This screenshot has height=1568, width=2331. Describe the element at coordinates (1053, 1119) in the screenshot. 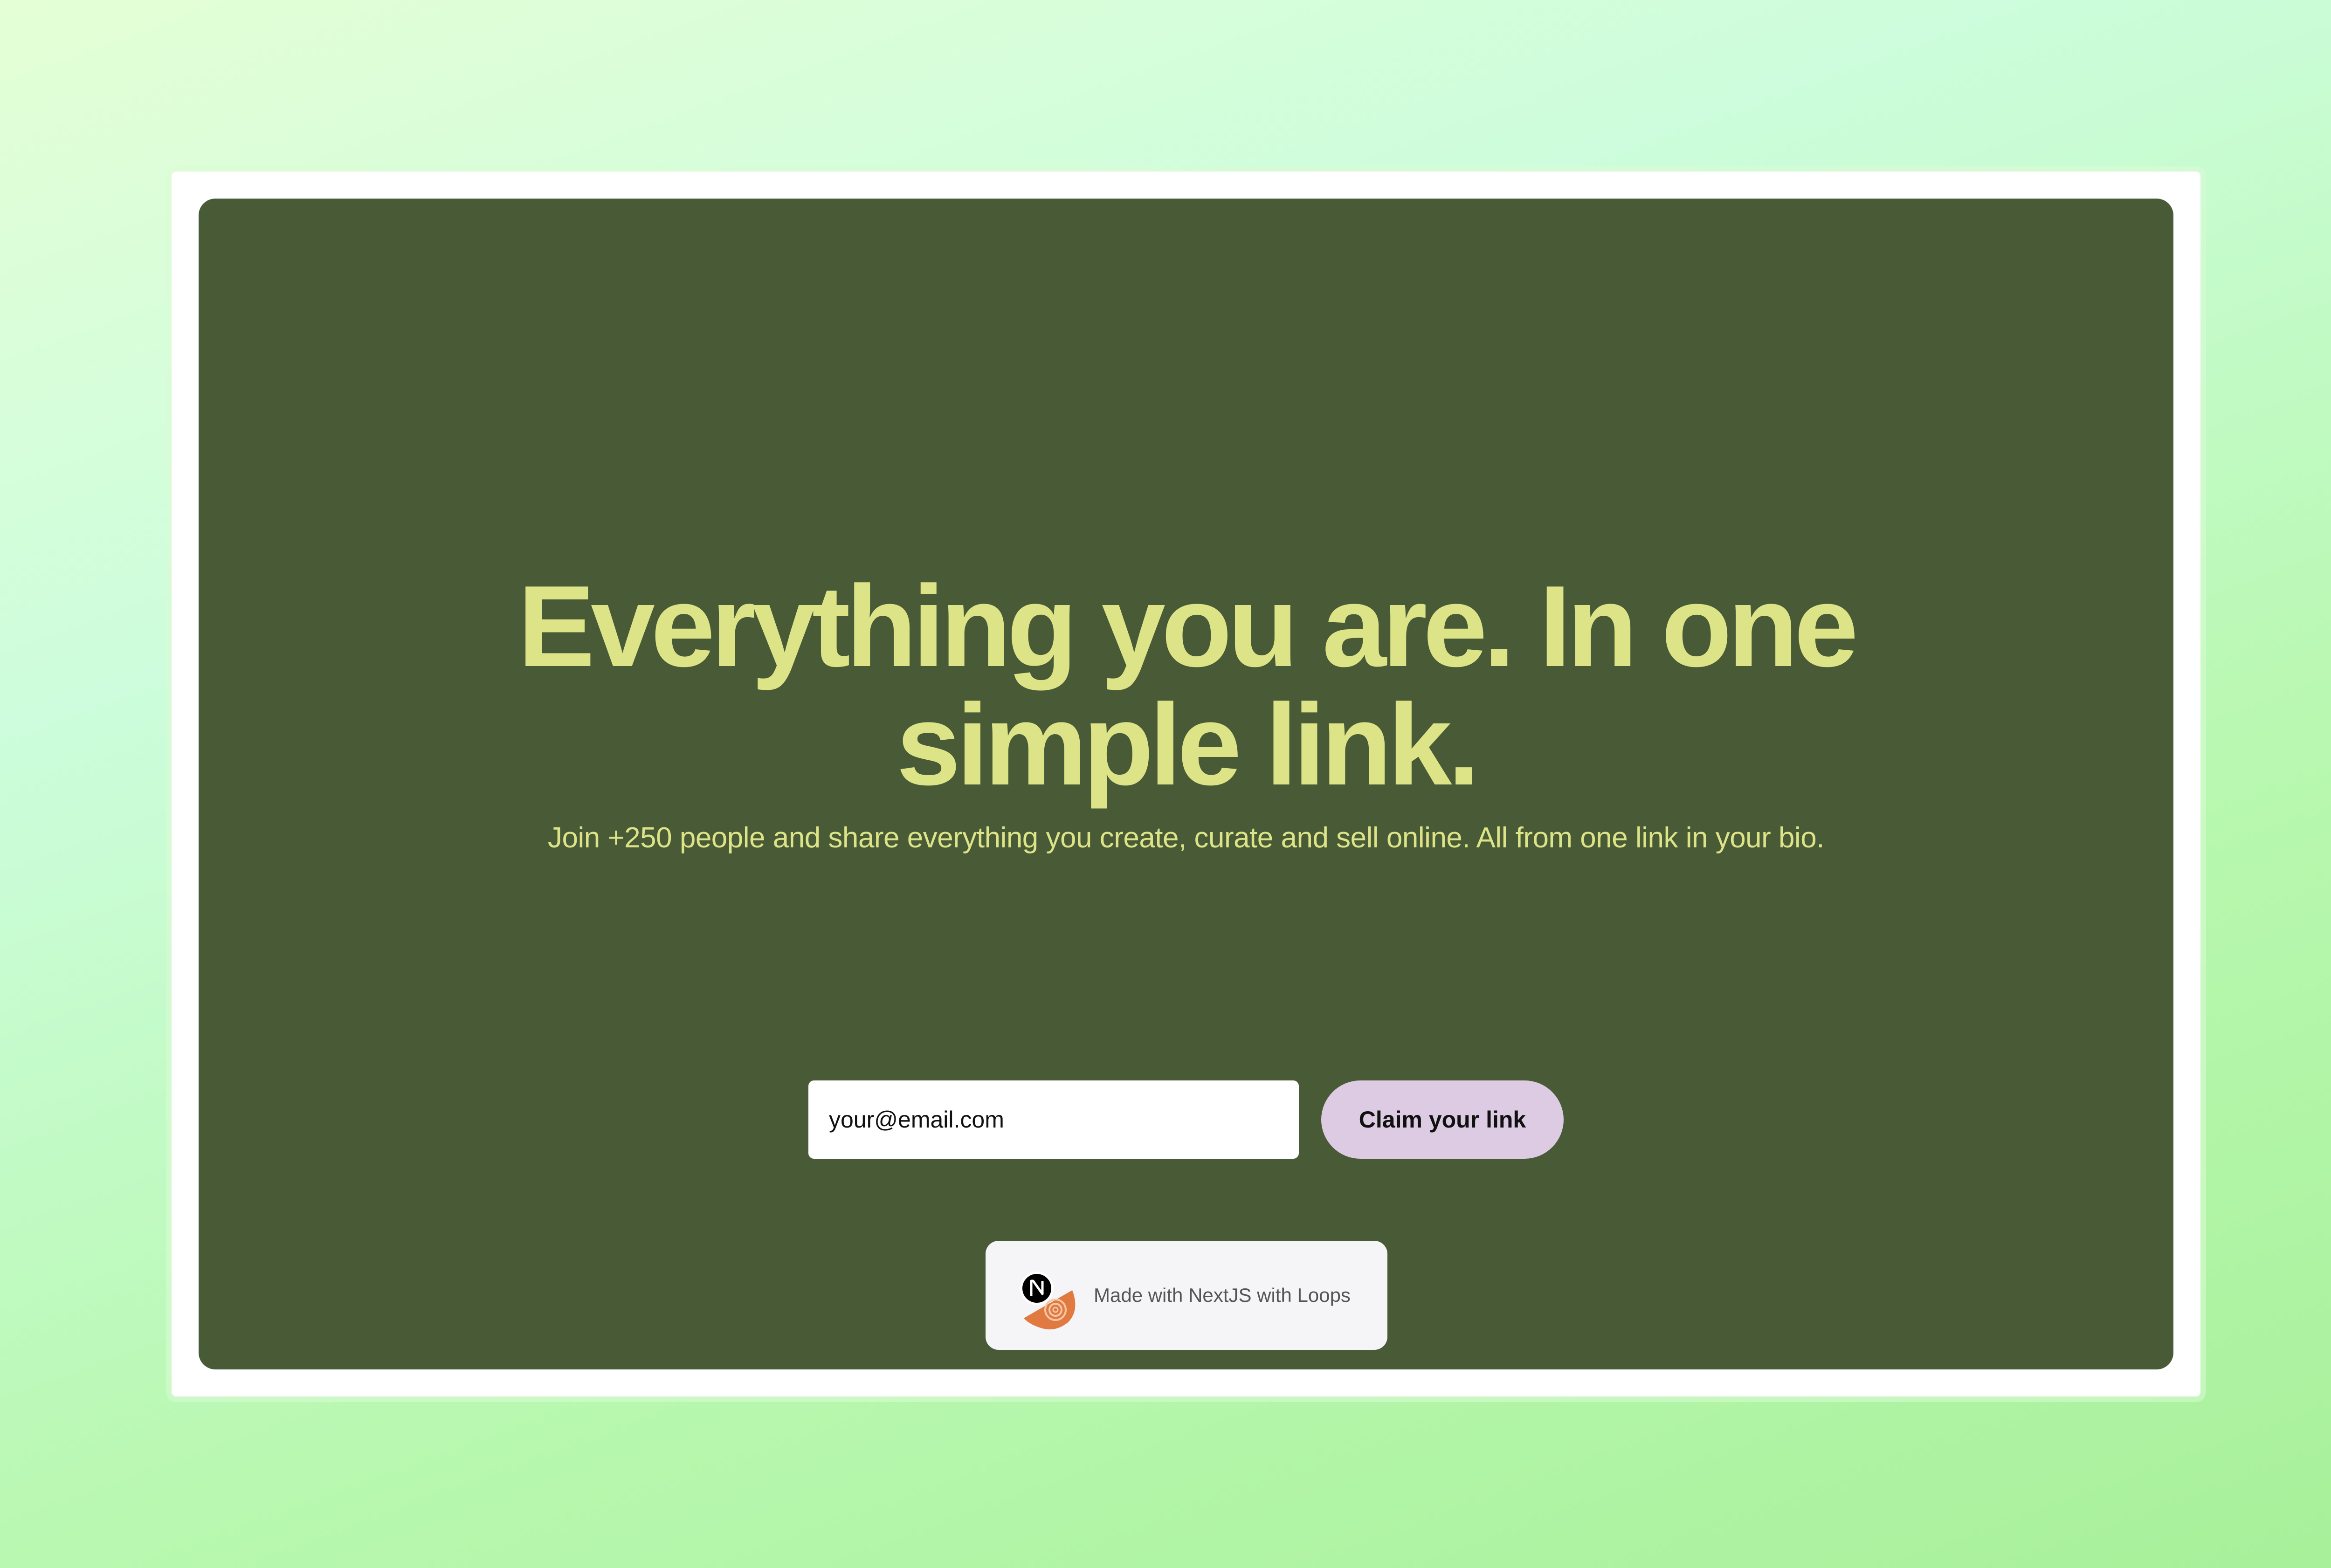

I see `email-input` at that location.